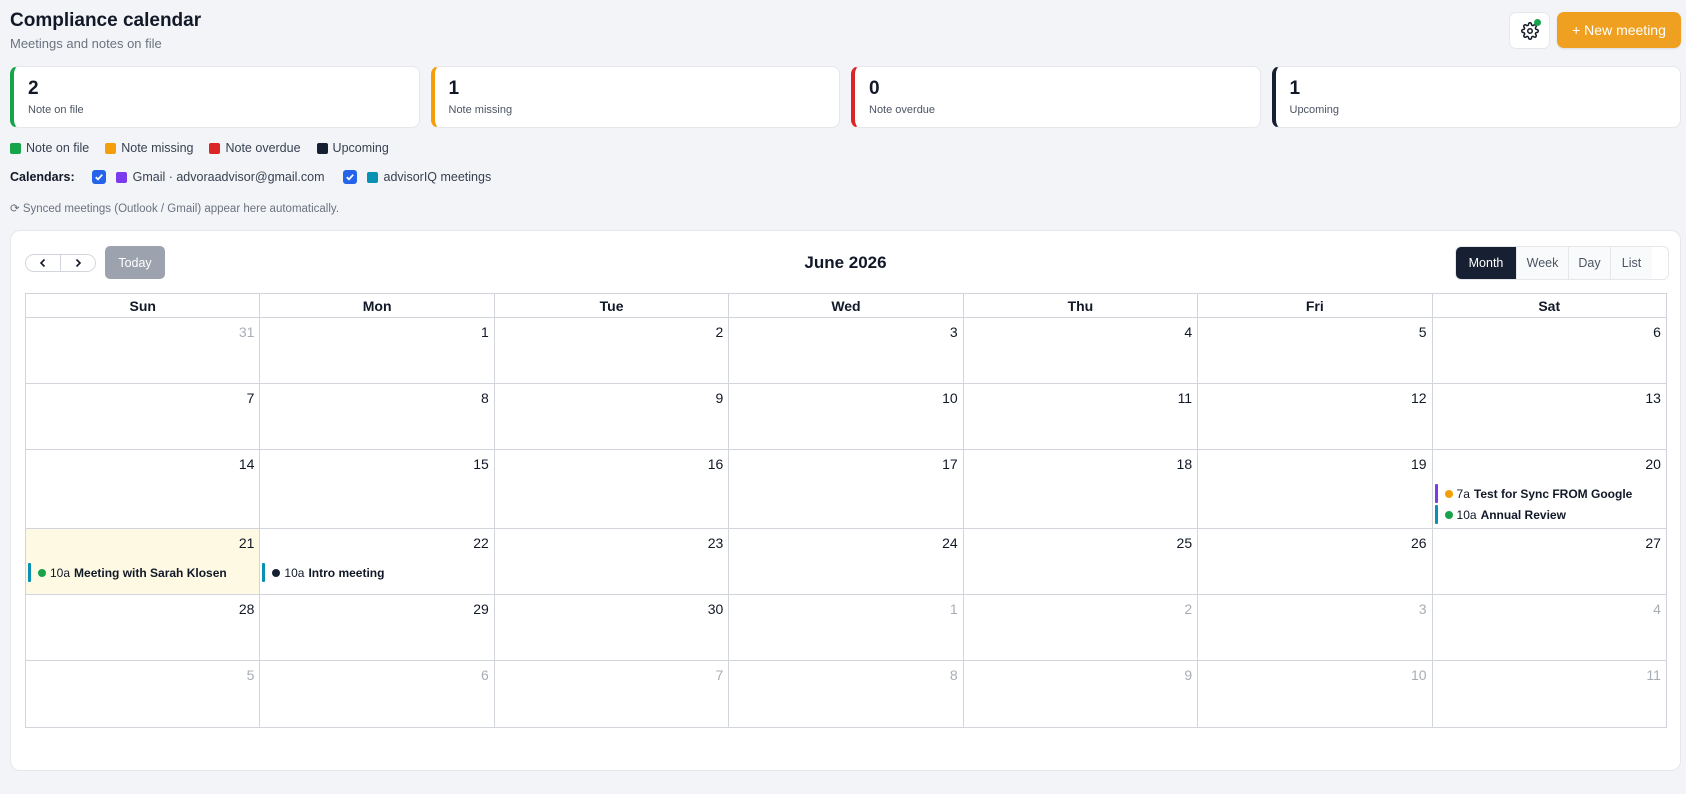  I want to click on view-week-button: Week, so click(1542, 263).